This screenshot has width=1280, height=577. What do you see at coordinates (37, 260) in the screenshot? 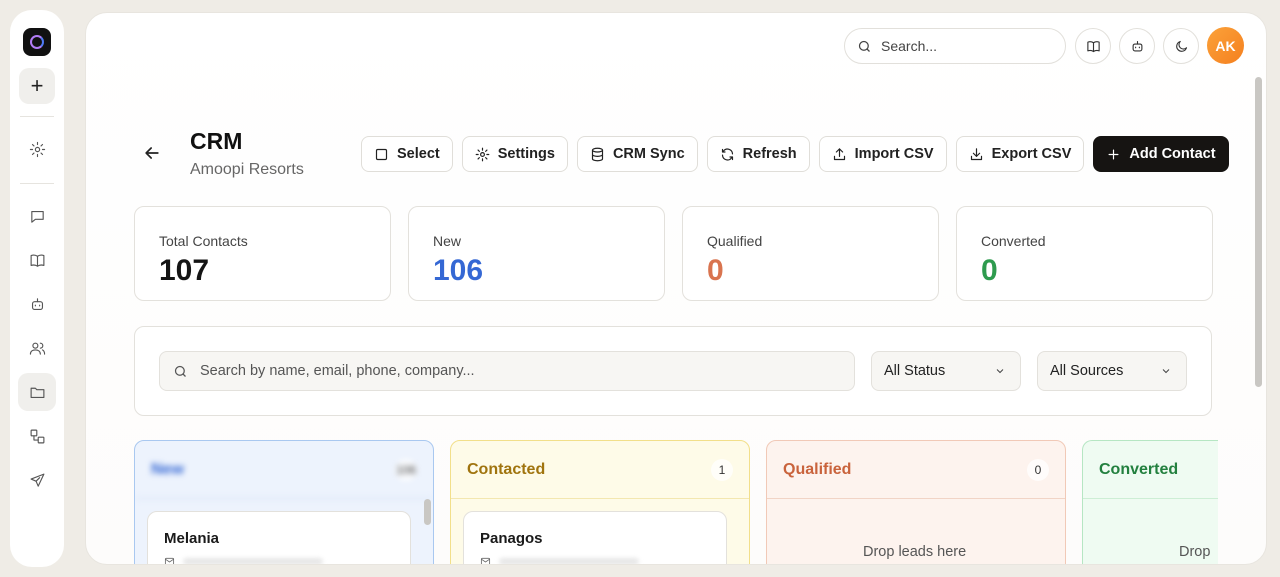
I see `sidebar-item-knowledge` at bounding box center [37, 260].